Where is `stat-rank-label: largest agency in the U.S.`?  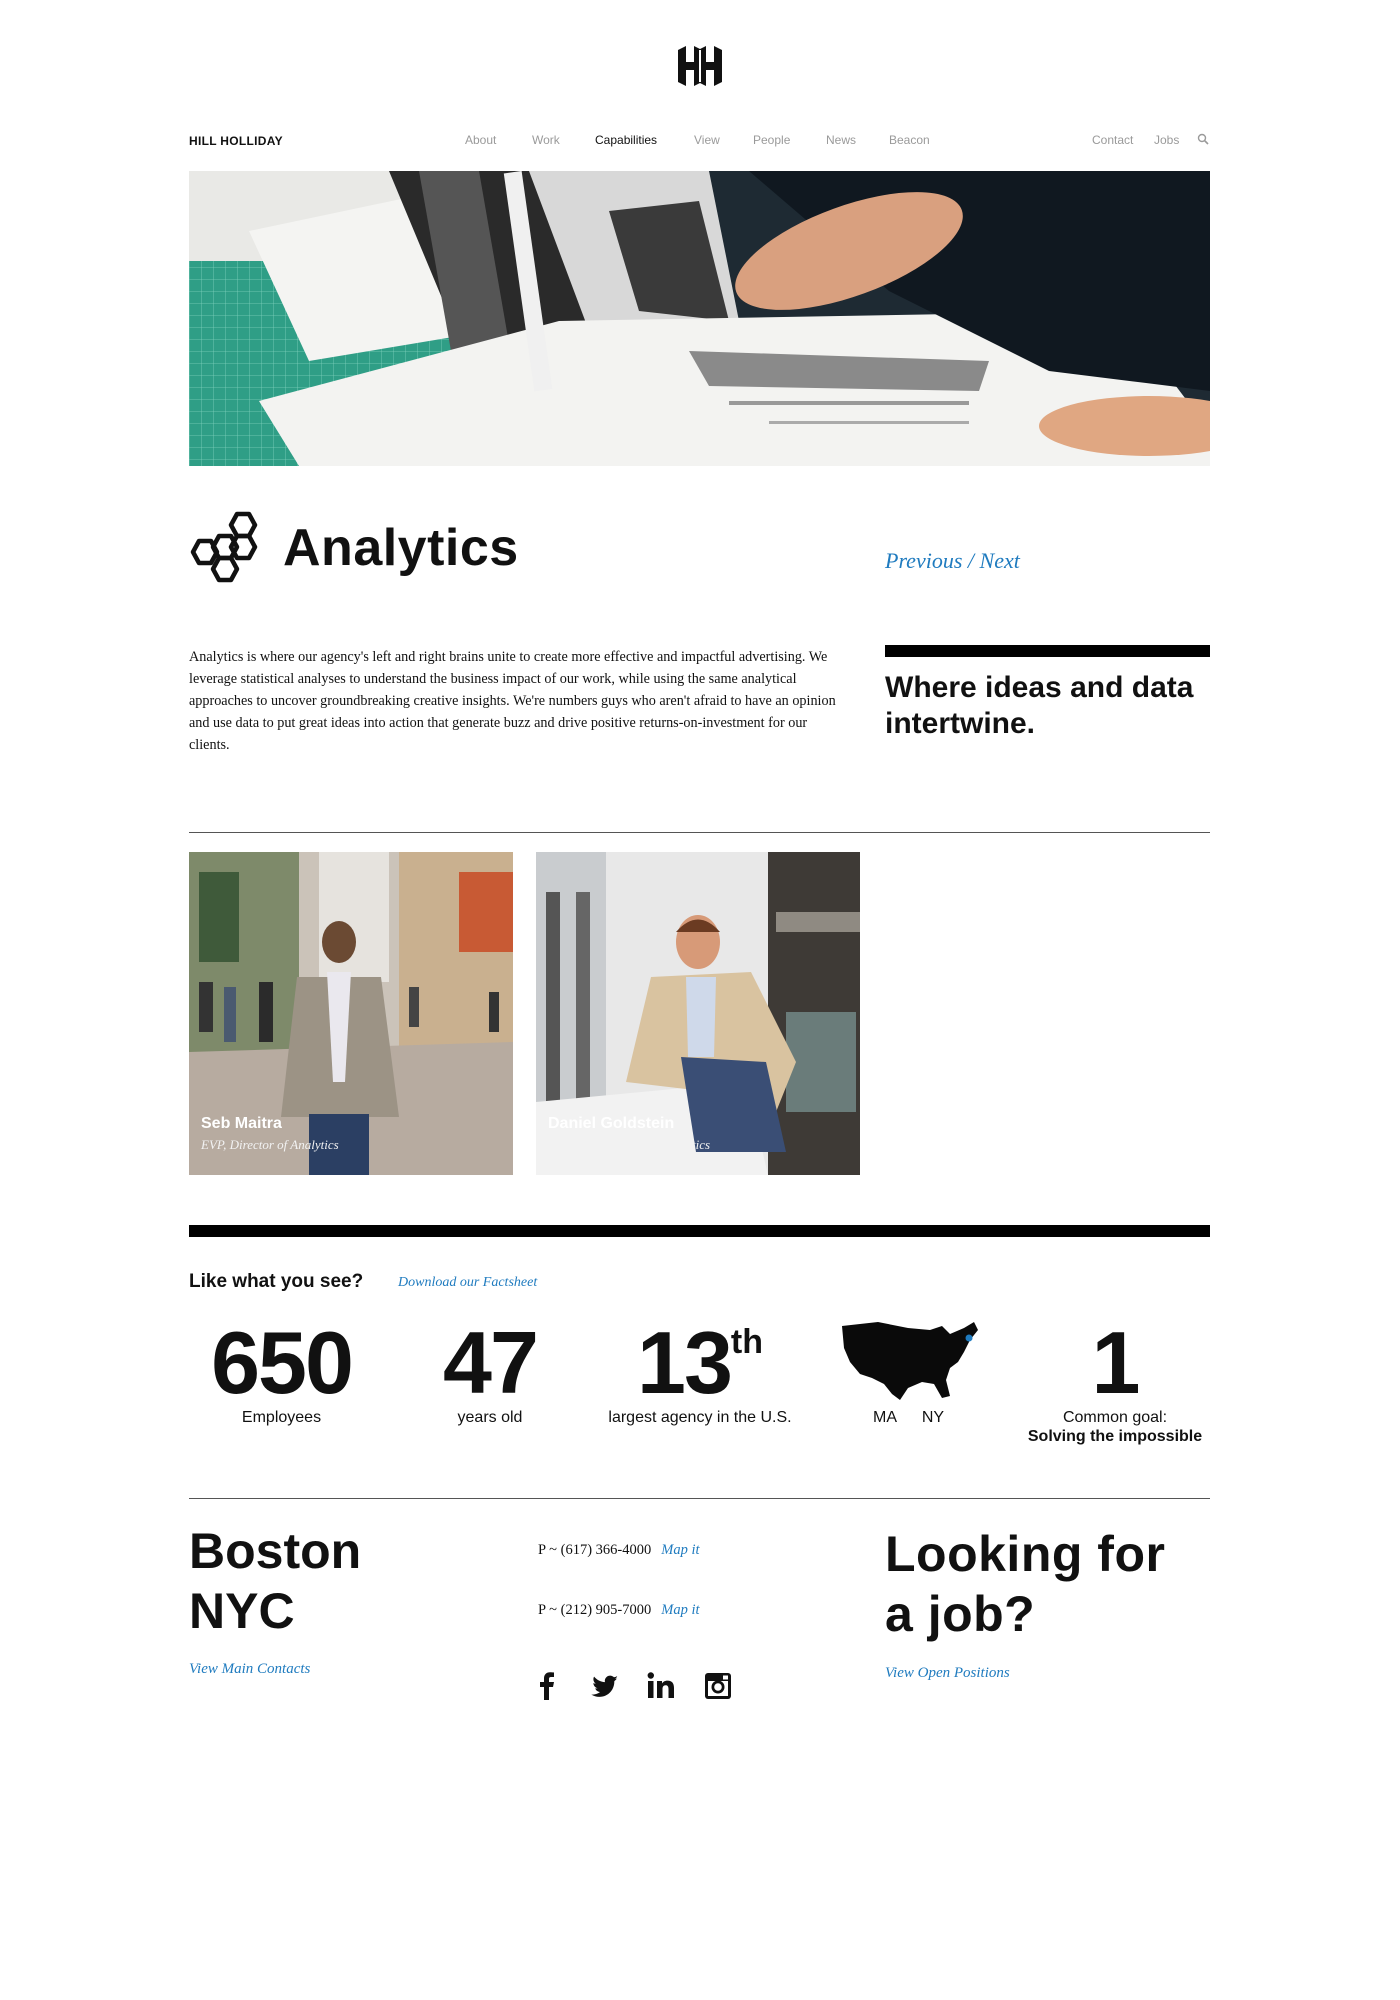 stat-rank-label: largest agency in the U.S. is located at coordinates (700, 1417).